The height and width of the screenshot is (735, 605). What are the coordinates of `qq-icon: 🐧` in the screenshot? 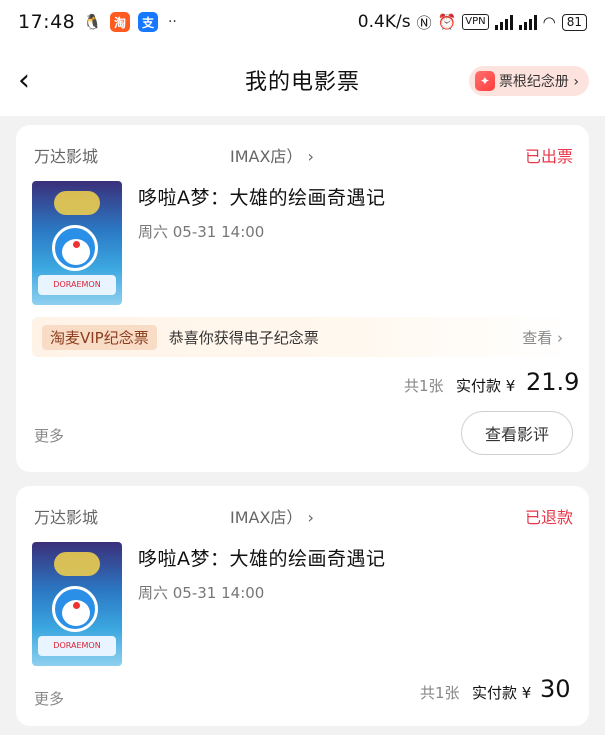 It's located at (92, 22).